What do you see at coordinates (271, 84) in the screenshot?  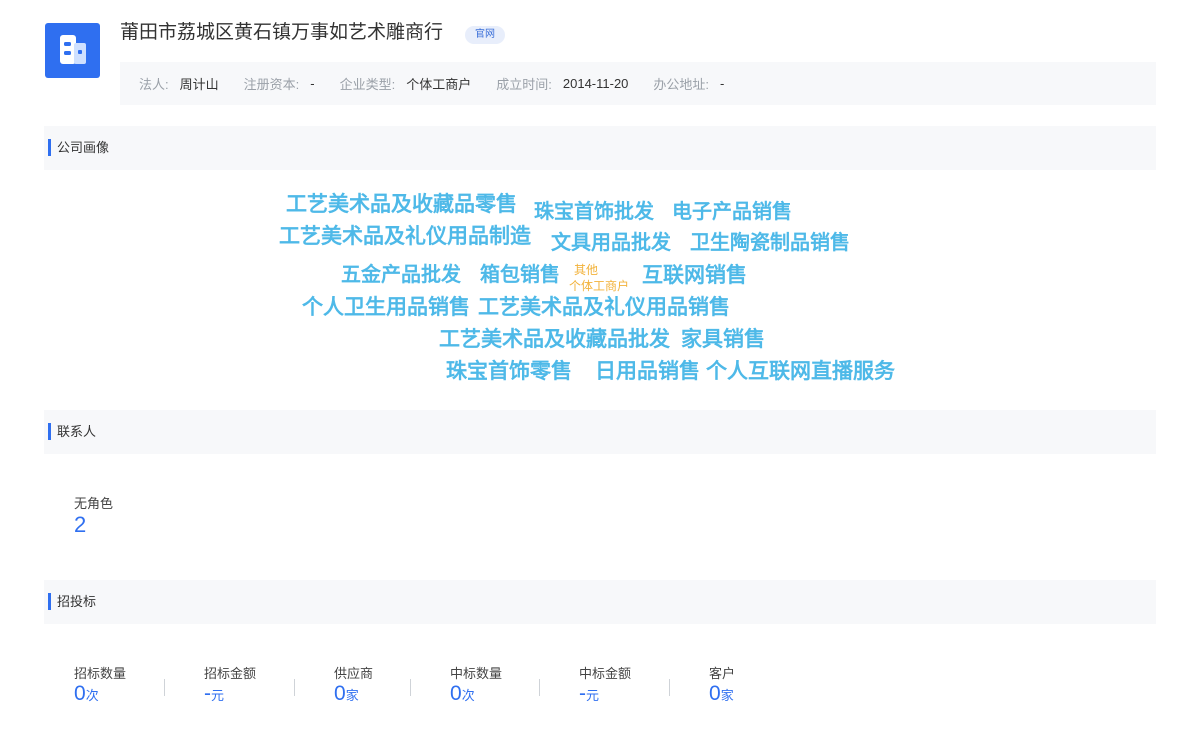 I see `registered-capital-label: 注册资本:` at bounding box center [271, 84].